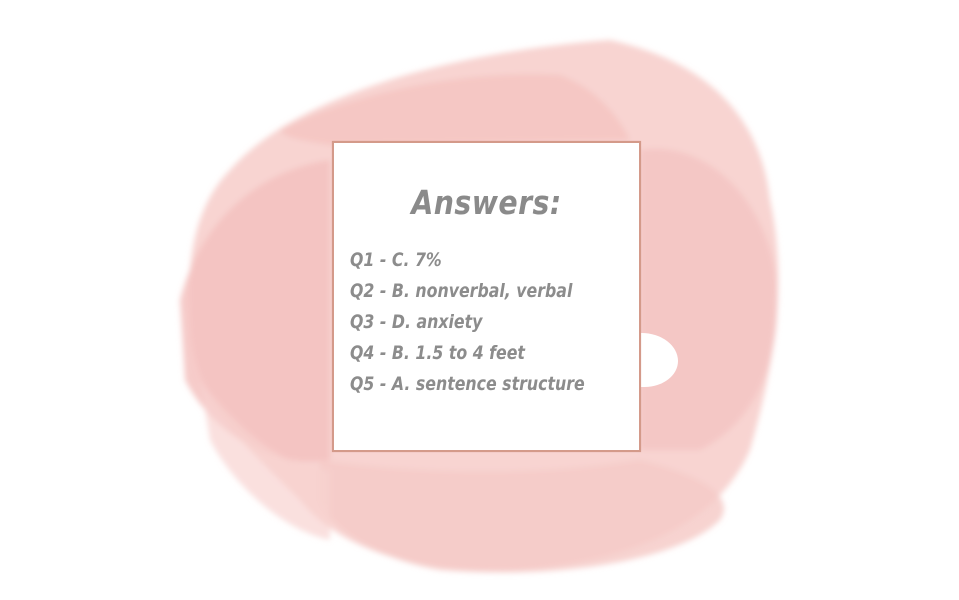  I want to click on brush-stroke-left, so click(255, 311).